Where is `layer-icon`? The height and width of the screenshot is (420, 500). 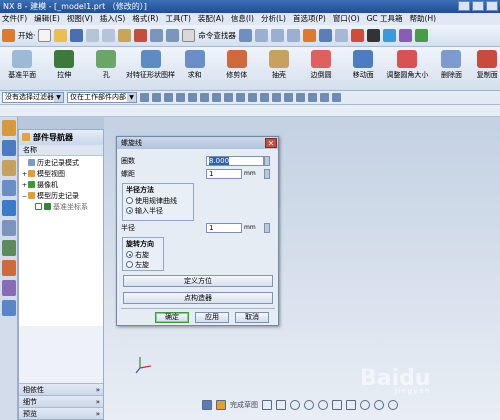
layer-icon is located at coordinates (421, 35).